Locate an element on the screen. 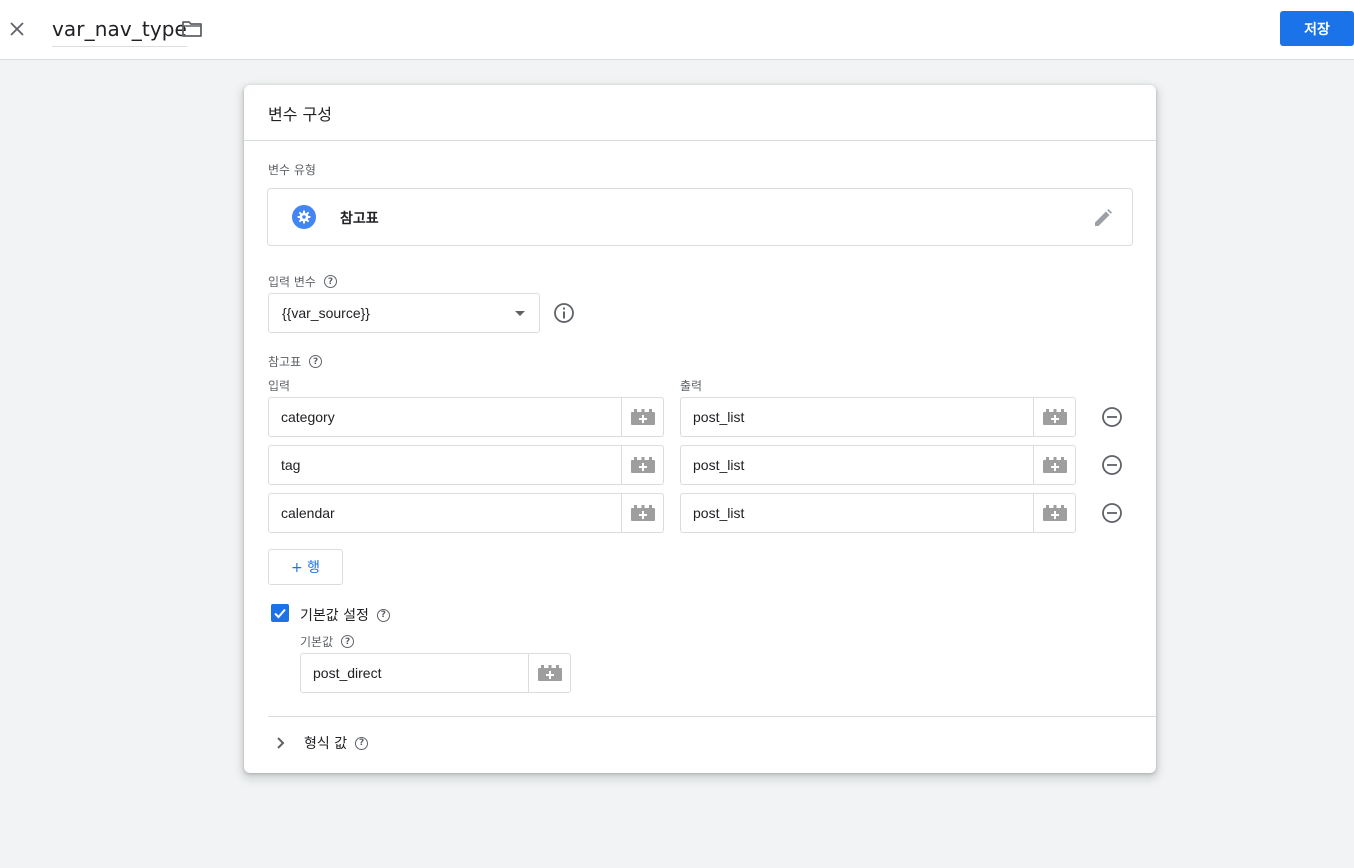  input-variable-label-row: 입력 변수 ? is located at coordinates (302, 281).